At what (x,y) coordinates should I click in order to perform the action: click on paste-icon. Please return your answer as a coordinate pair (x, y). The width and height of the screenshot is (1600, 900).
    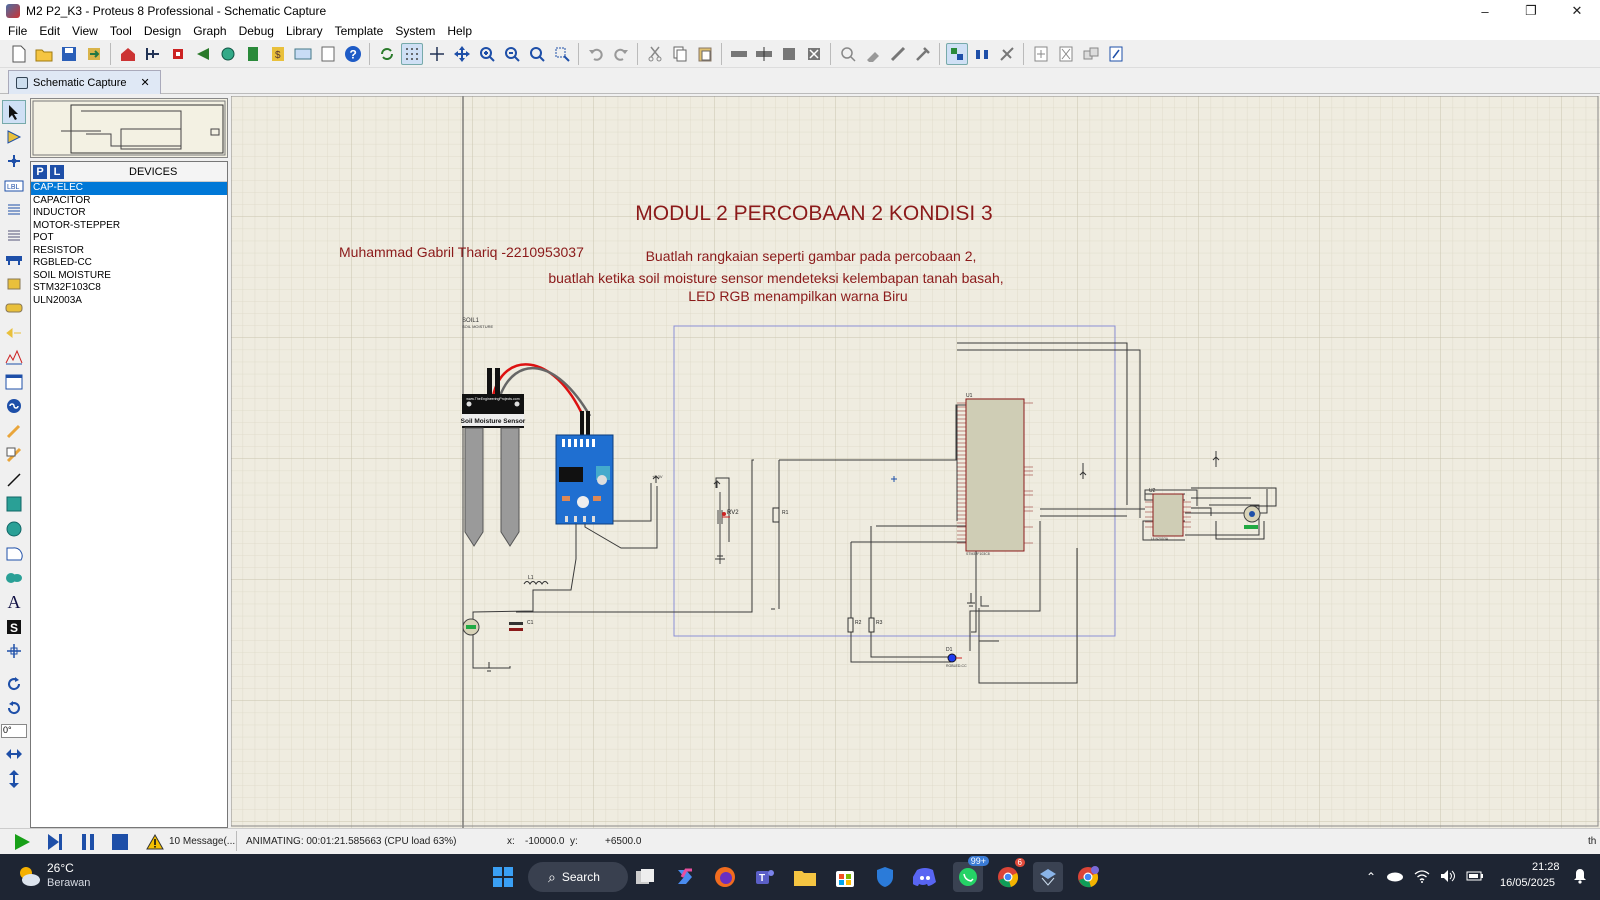
    Looking at the image, I should click on (705, 54).